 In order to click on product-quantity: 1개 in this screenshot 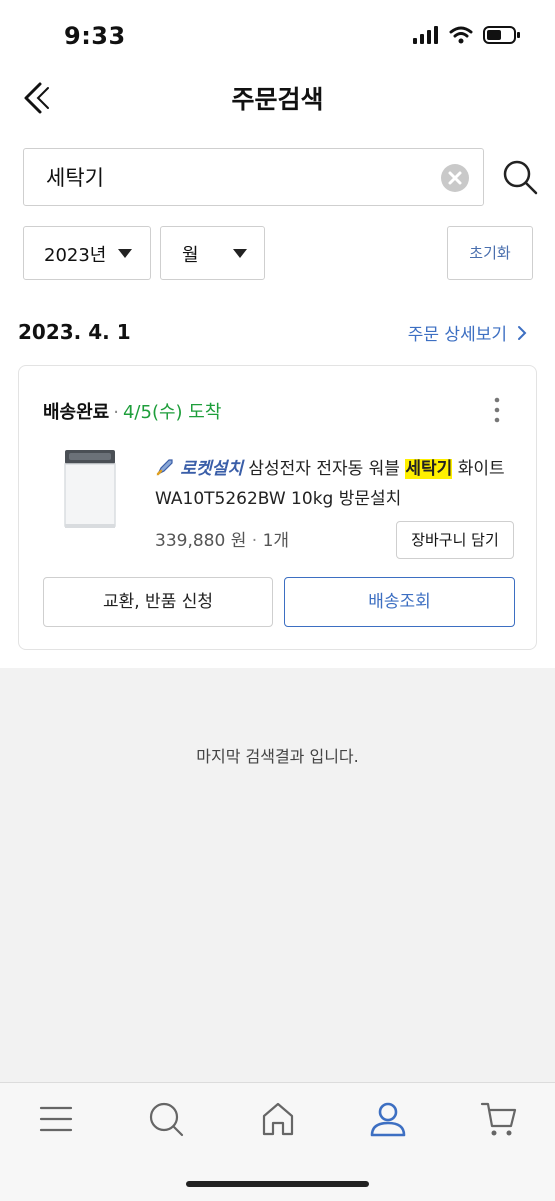, I will do `click(276, 541)`.